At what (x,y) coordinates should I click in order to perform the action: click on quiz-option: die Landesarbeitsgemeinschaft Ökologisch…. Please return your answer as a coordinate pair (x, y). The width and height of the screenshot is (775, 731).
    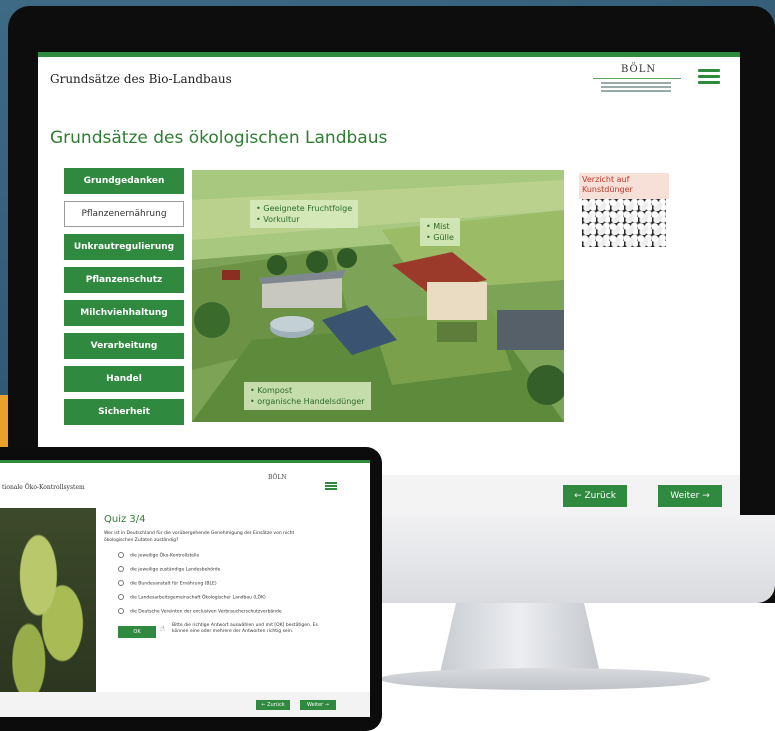
    Looking at the image, I should click on (192, 597).